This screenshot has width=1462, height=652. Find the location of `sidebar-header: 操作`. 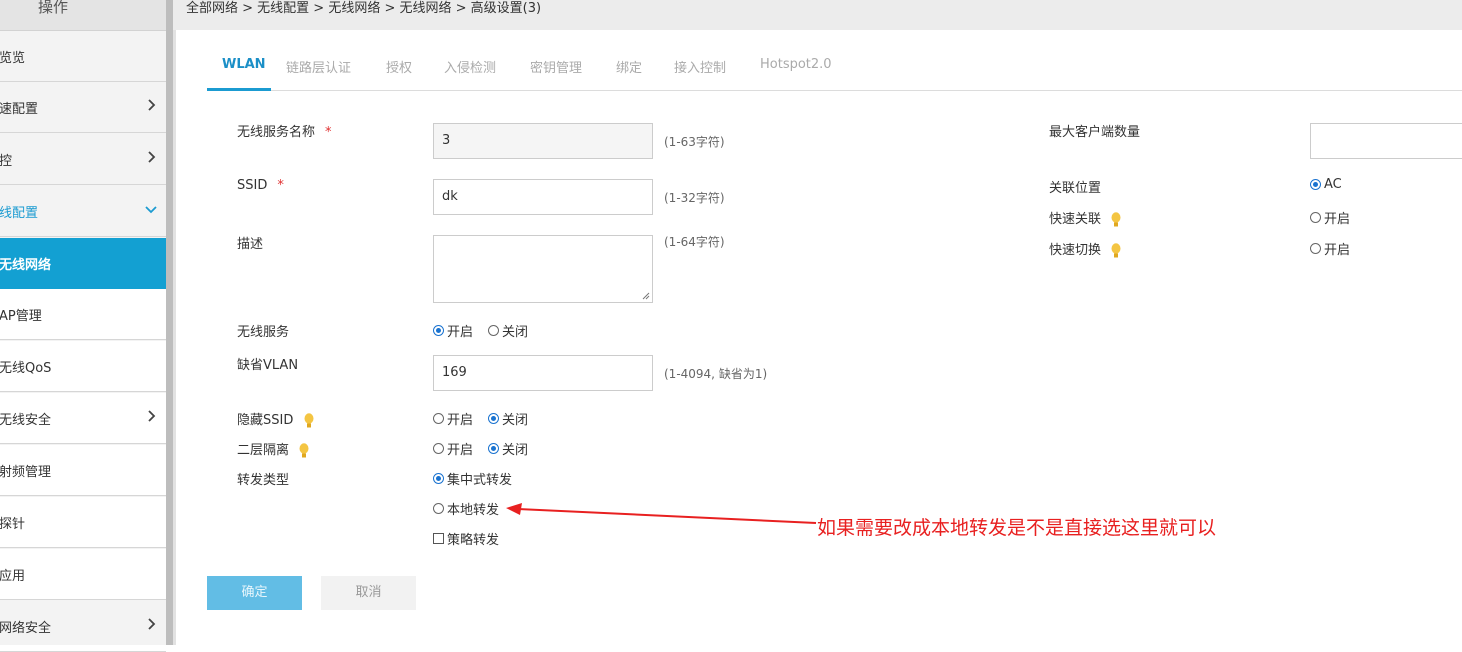

sidebar-header: 操作 is located at coordinates (83, 15).